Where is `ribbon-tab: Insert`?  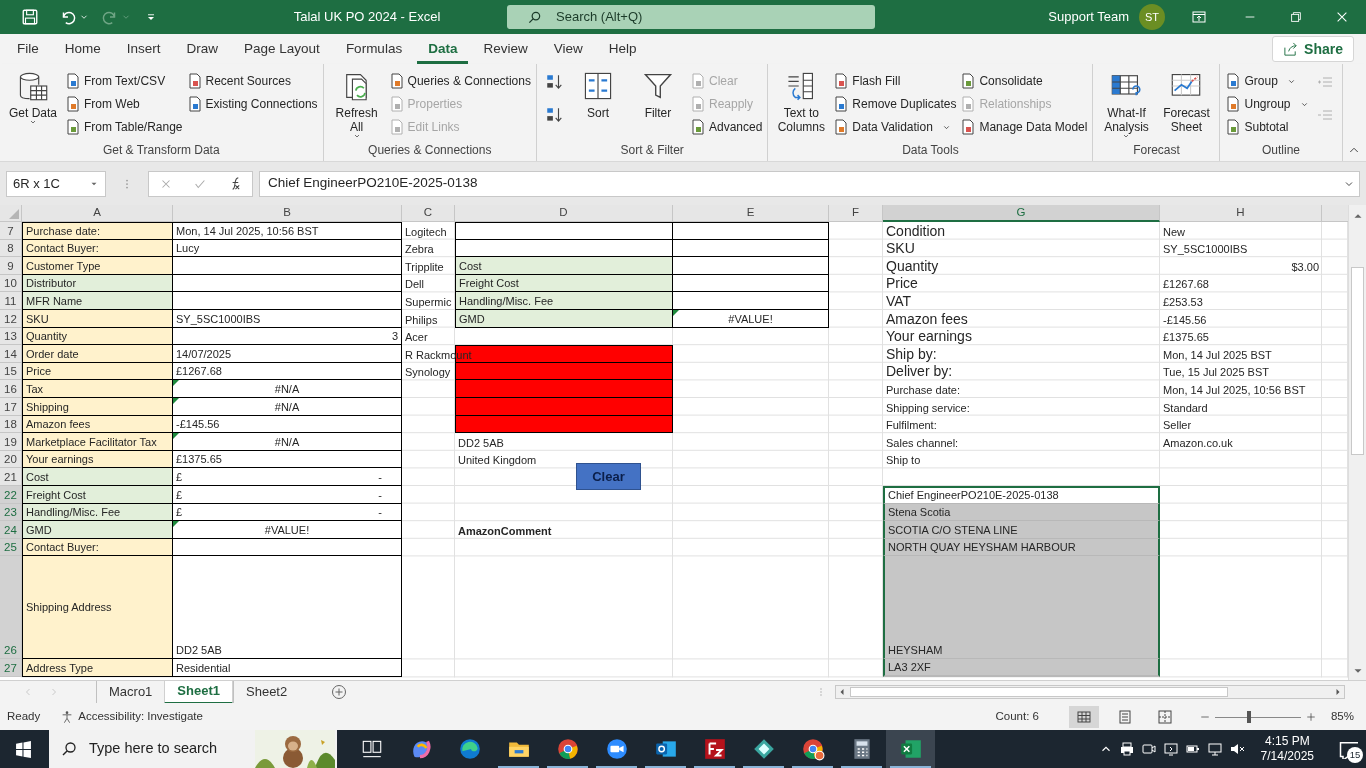
ribbon-tab: Insert is located at coordinates (143, 49).